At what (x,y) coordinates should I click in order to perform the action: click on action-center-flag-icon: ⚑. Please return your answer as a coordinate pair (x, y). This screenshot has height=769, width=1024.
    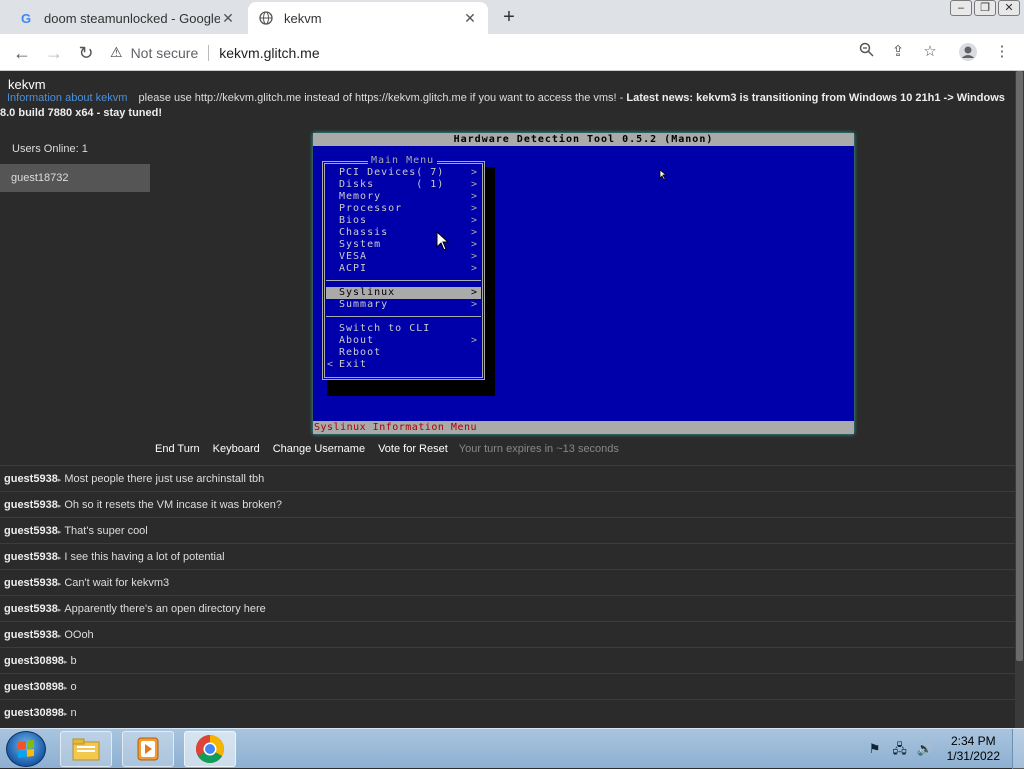
    Looking at the image, I should click on (875, 749).